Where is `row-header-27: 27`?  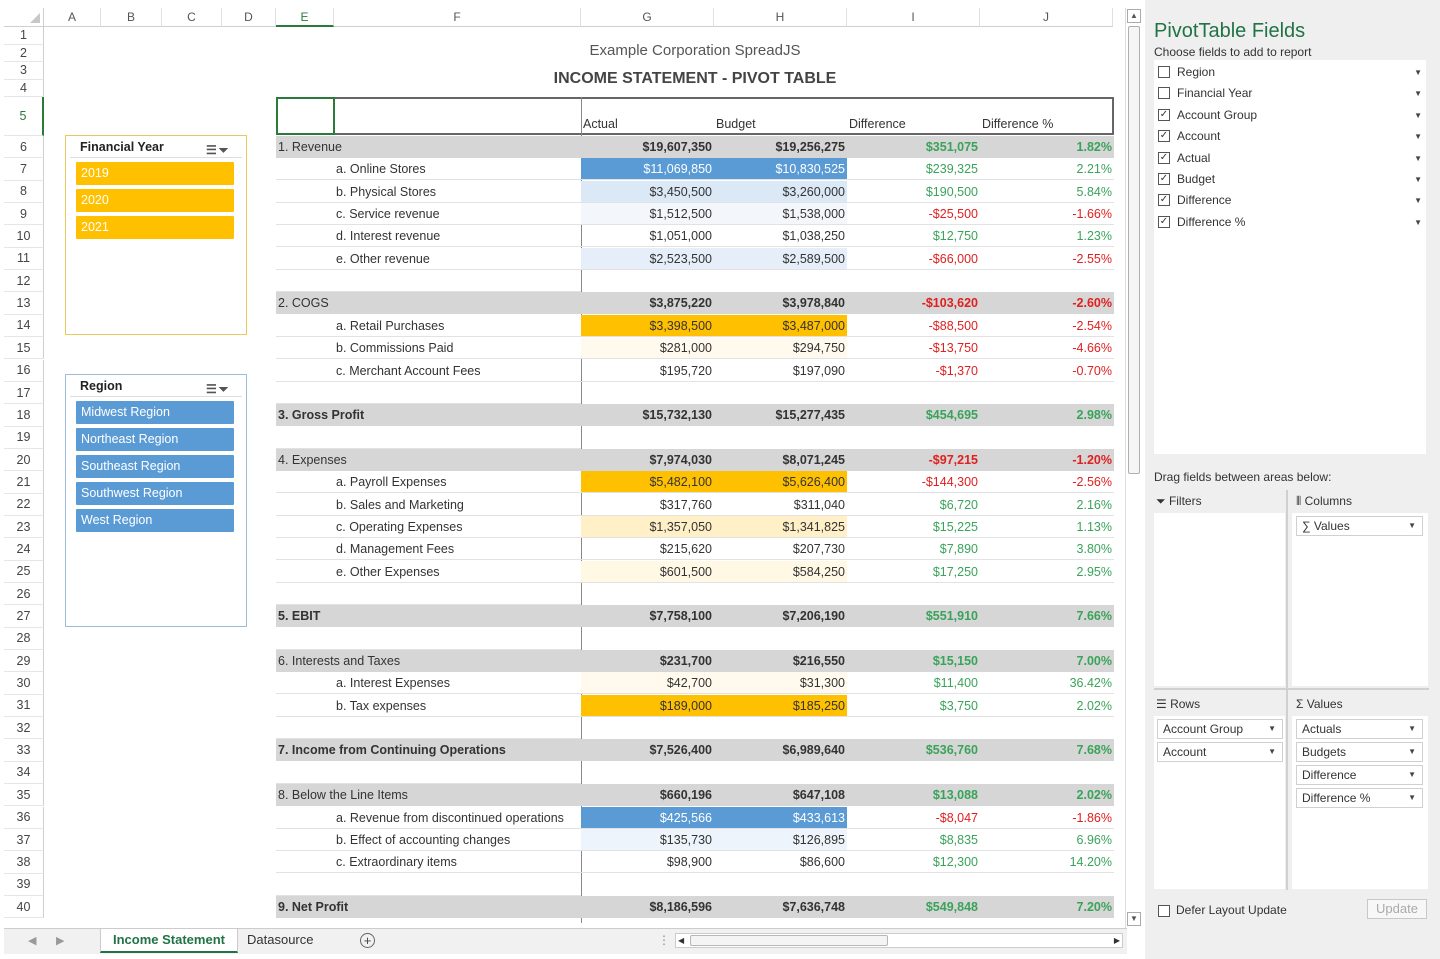 row-header-27: 27 is located at coordinates (24, 616).